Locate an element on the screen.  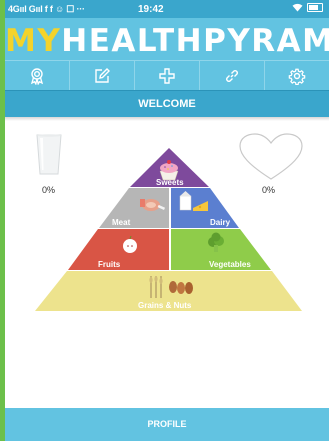
banner-shadow is located at coordinates (167, 119).